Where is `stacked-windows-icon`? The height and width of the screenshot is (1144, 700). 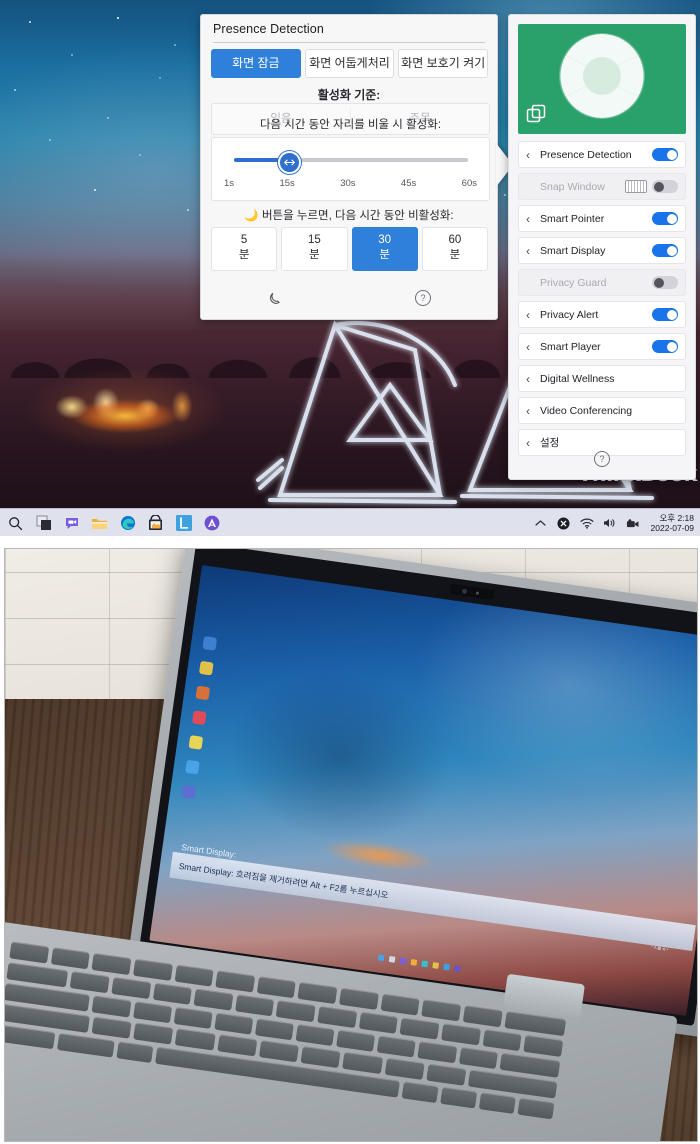
stacked-windows-icon is located at coordinates (536, 113).